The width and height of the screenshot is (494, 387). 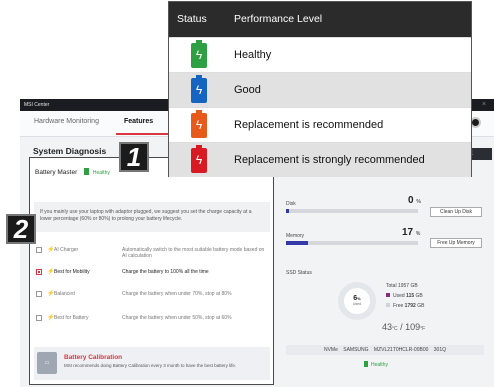 What do you see at coordinates (405, 306) in the screenshot?
I see `ssd-free: Free 1792 GB` at bounding box center [405, 306].